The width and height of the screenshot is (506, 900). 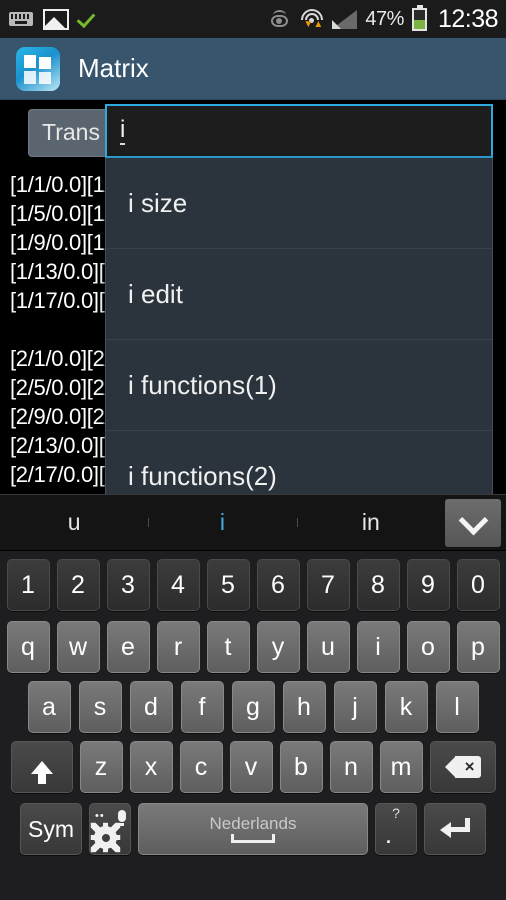 I want to click on period-key-label: ., so click(x=388, y=835).